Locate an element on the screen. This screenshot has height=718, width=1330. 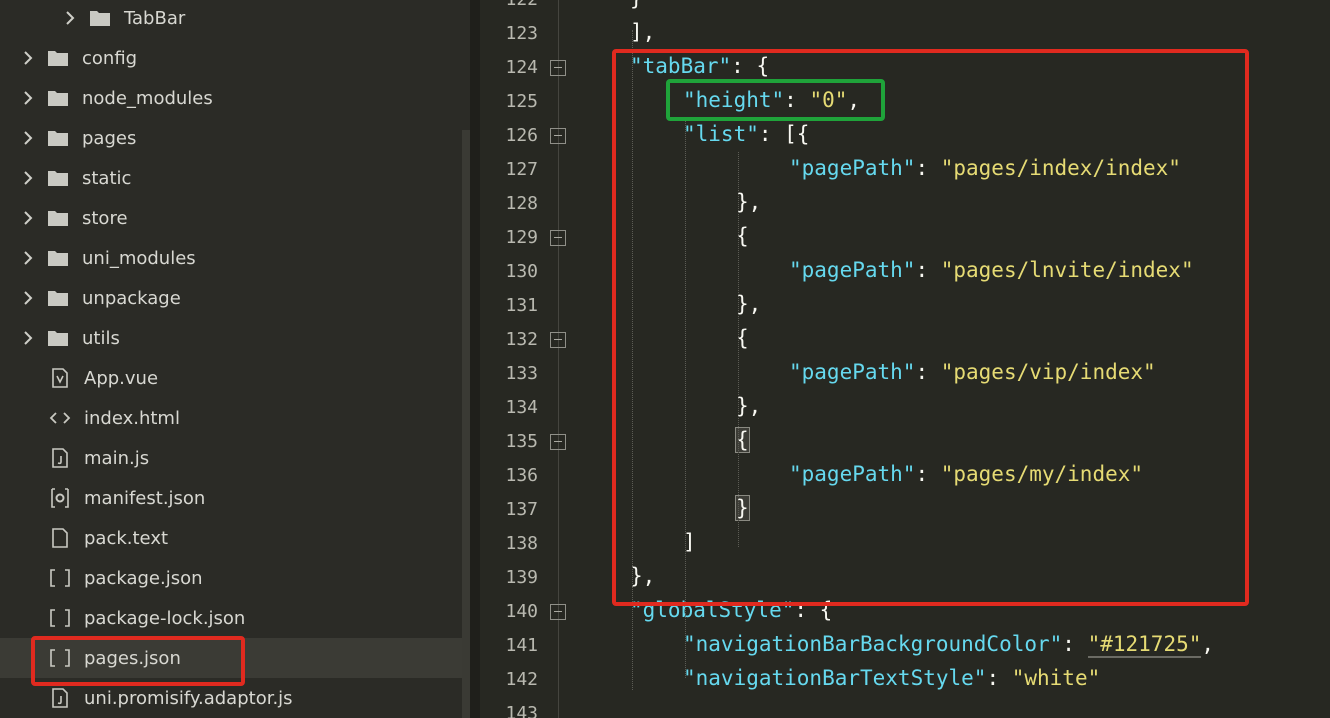
code-text: "navigationBarTextStyle": "white" is located at coordinates (892, 678).